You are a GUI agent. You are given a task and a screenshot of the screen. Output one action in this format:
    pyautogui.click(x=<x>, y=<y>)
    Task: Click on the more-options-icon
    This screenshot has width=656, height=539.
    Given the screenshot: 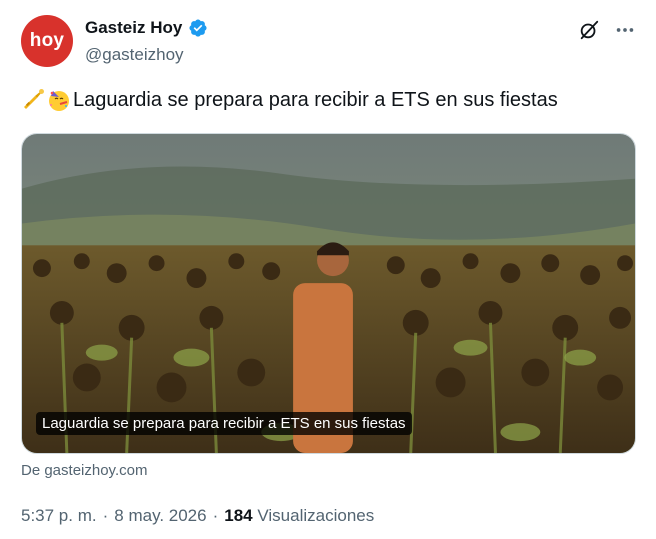 What is the action you would take?
    pyautogui.click(x=625, y=30)
    